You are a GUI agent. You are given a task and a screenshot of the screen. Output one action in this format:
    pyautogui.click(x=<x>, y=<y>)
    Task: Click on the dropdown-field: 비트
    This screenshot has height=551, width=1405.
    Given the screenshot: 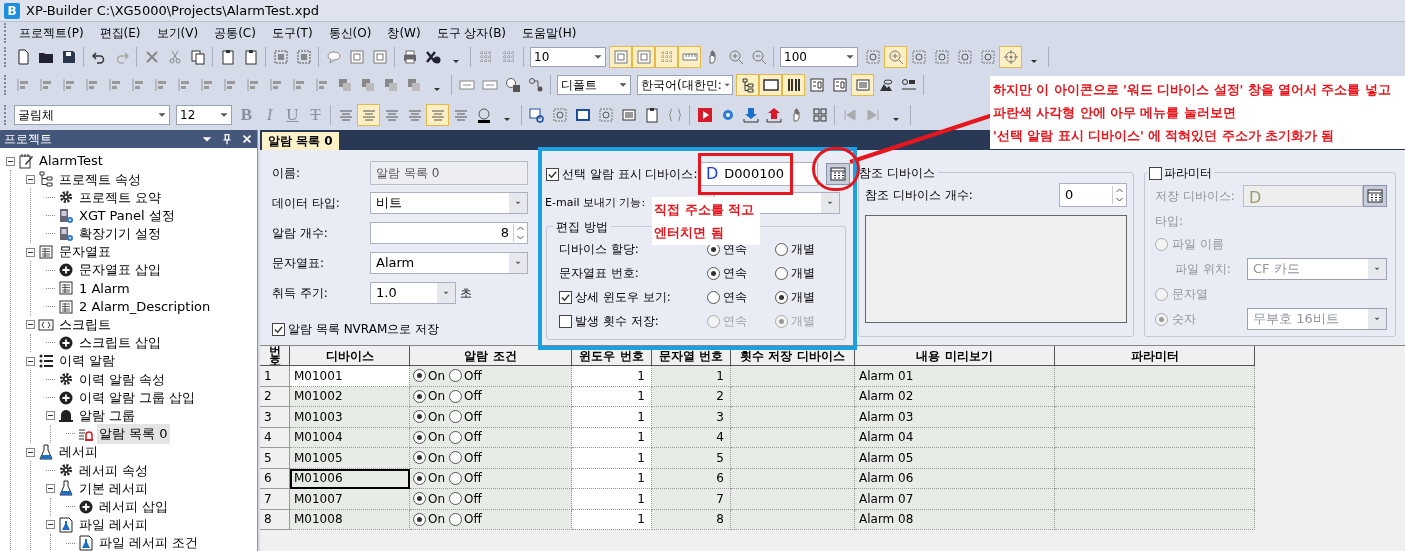 What is the action you would take?
    pyautogui.click(x=449, y=203)
    